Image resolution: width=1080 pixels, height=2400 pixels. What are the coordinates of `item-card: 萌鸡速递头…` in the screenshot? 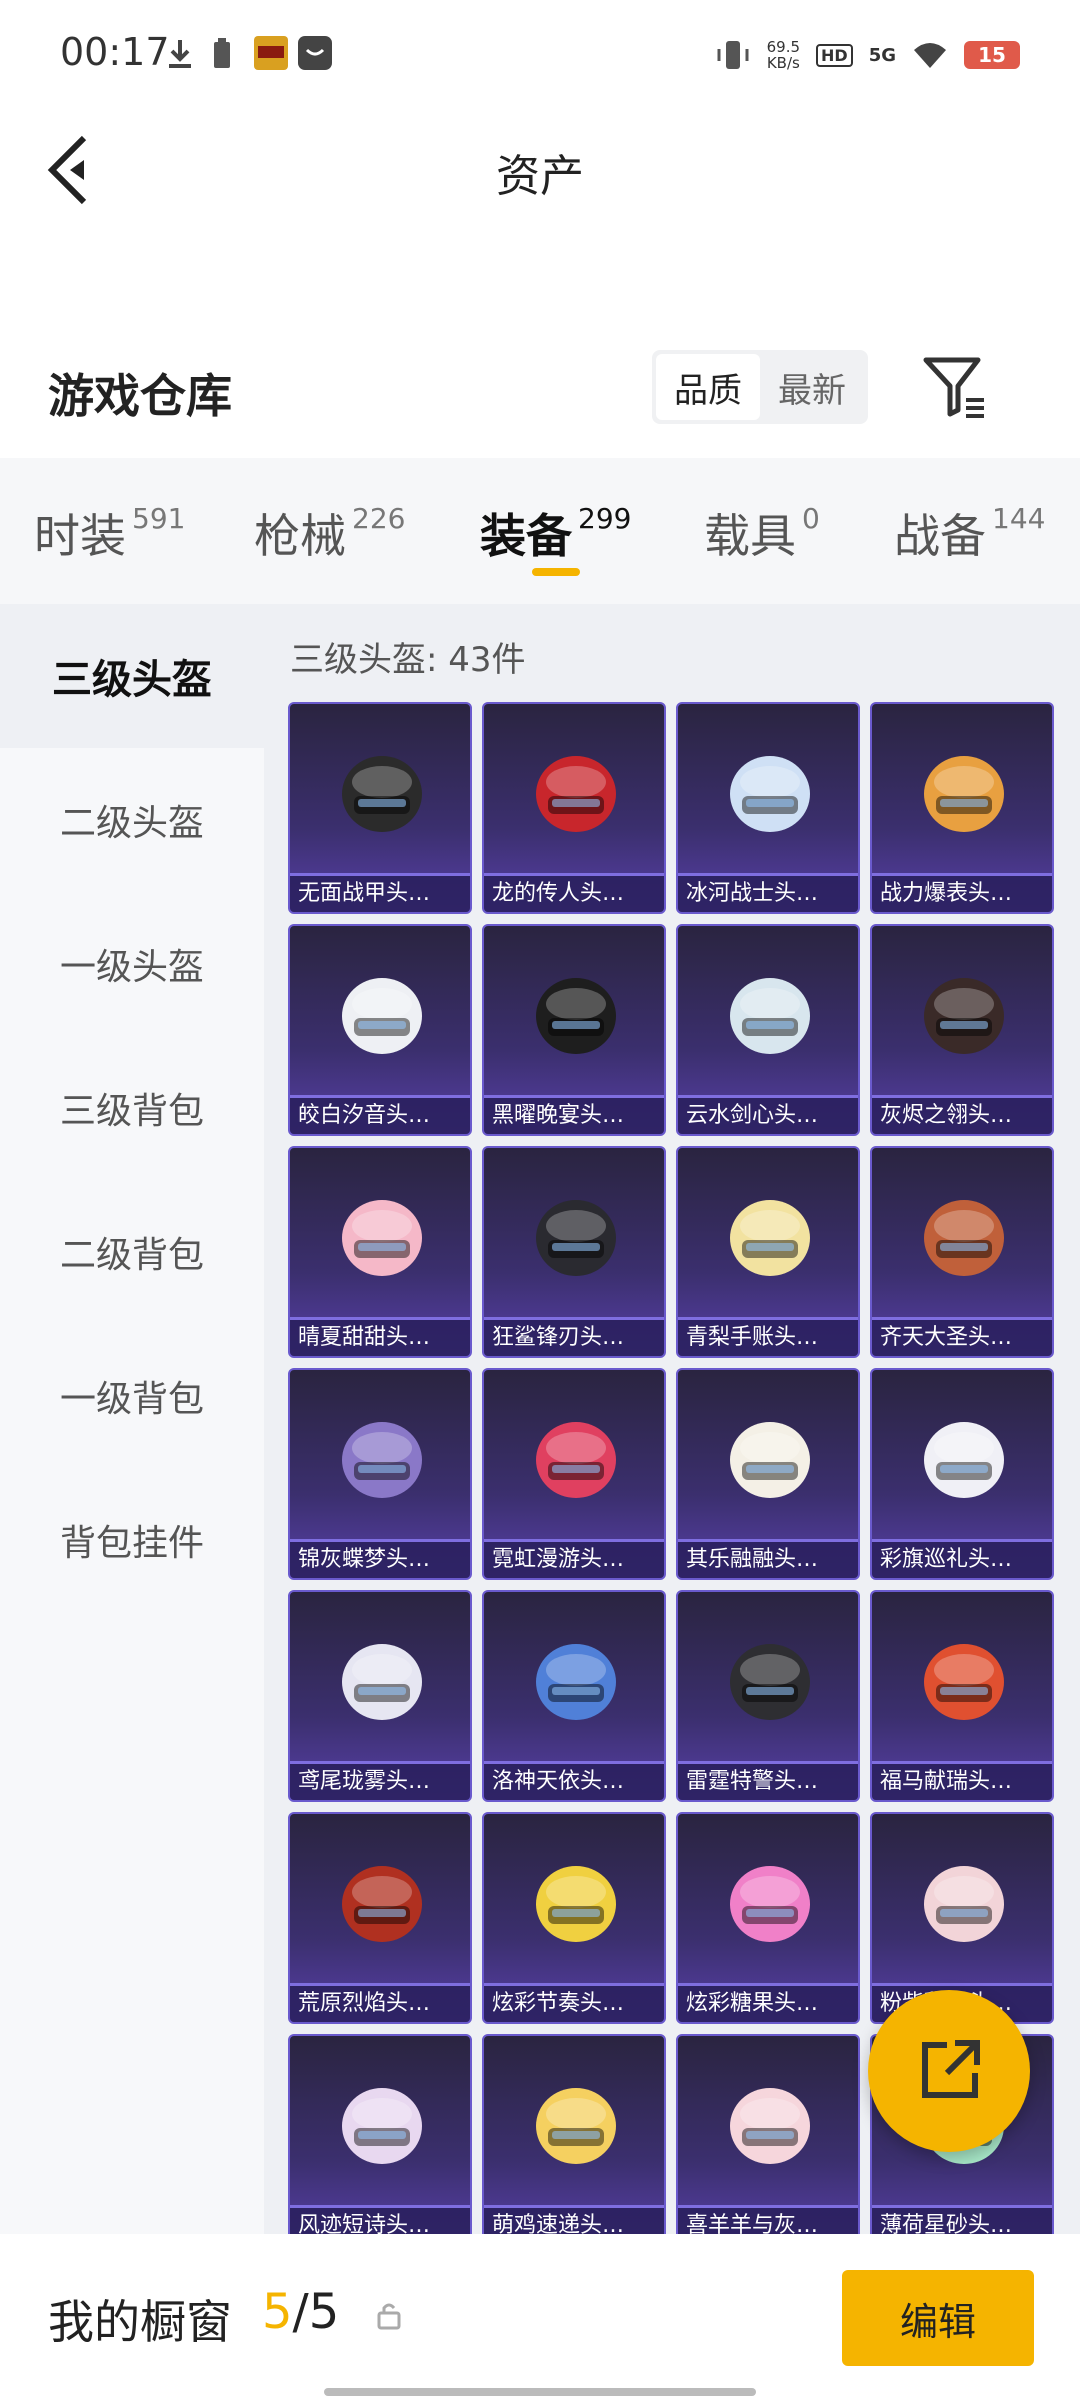 It's located at (574, 2140).